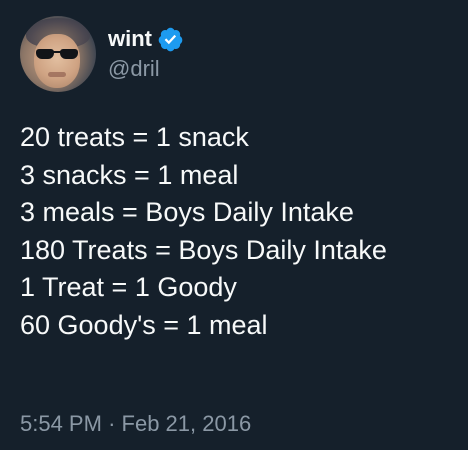 Image resolution: width=468 pixels, height=450 pixels. Describe the element at coordinates (187, 212) in the screenshot. I see `tweet-line: 3 meals = Boys Daily Intake` at that location.